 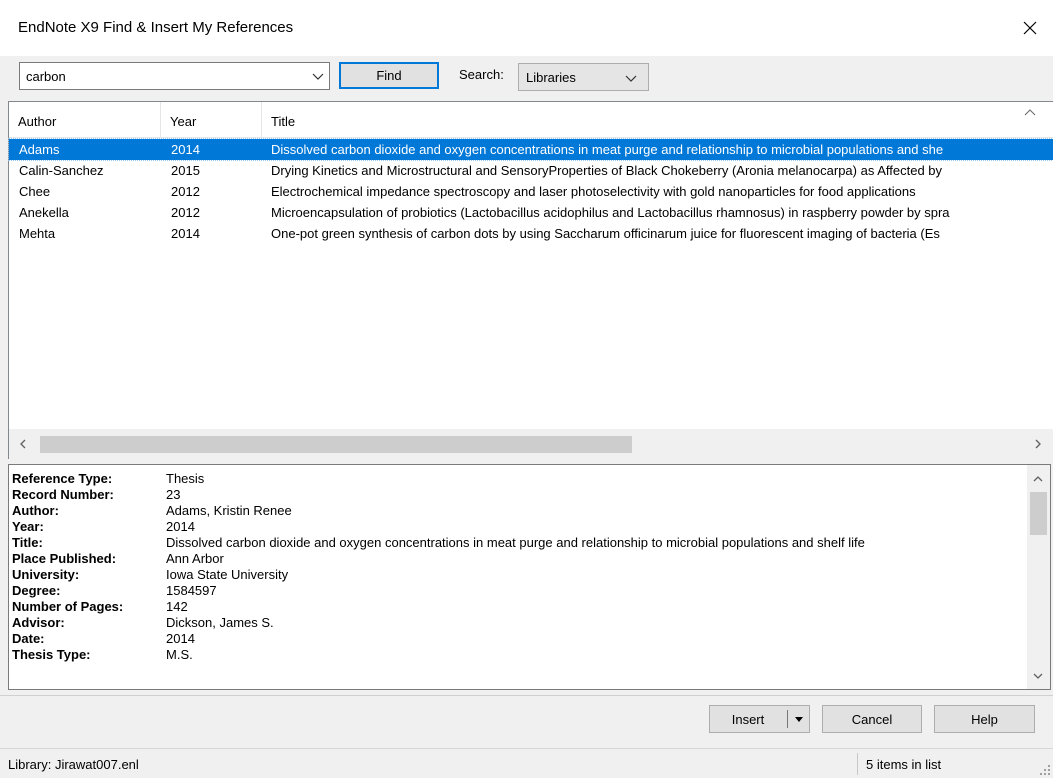 I want to click on window-title: EndNote X9 Find & Insert My References, so click(x=156, y=27).